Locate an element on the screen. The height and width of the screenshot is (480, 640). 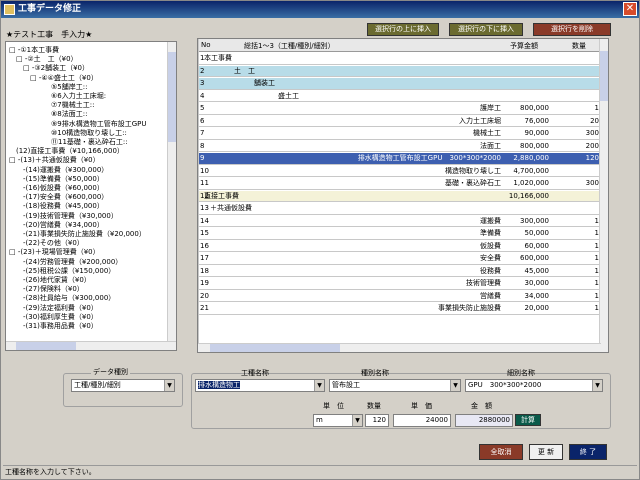
row-number: 10 is located at coordinates (204, 170).